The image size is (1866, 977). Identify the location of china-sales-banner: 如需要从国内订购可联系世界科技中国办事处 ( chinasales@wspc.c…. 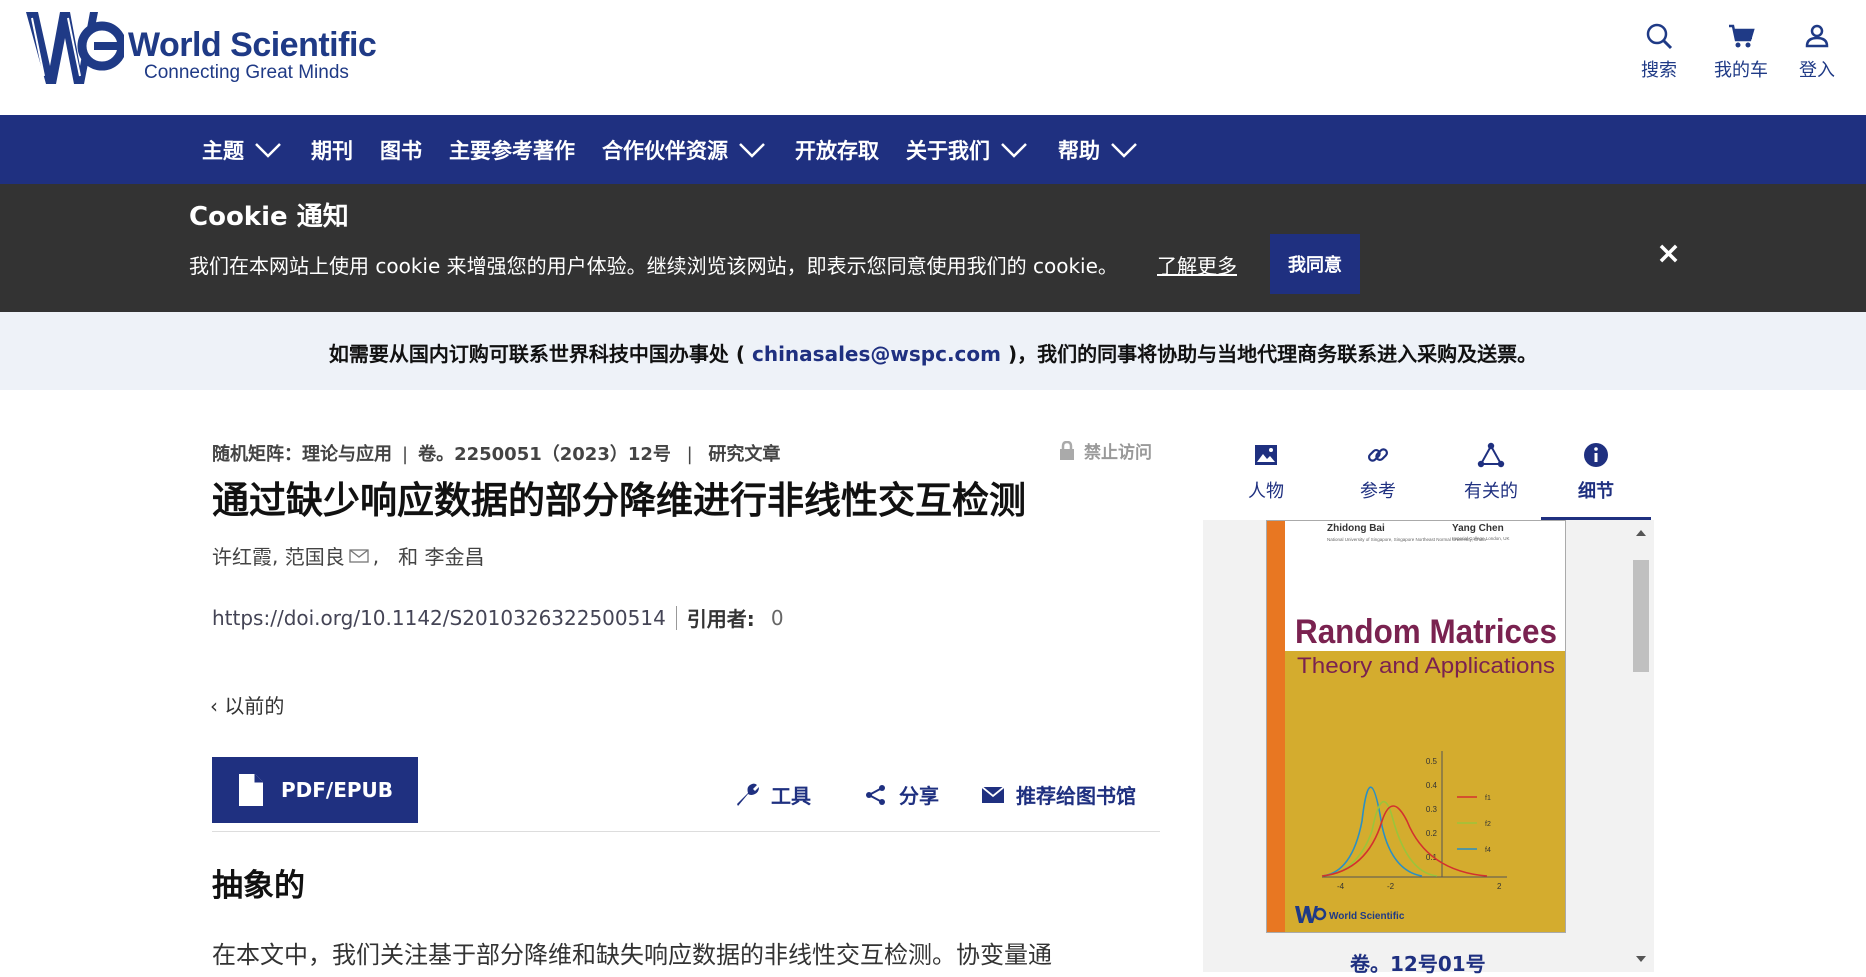
(933, 351).